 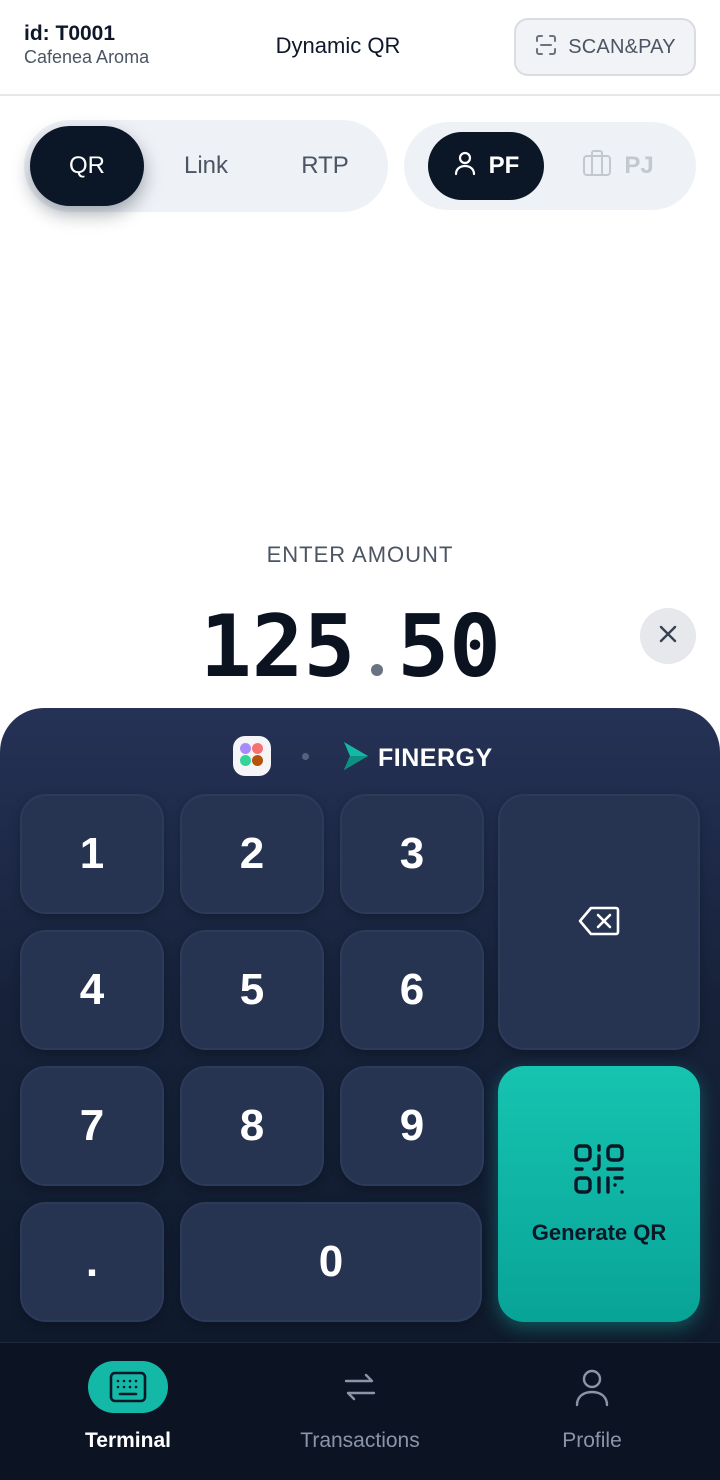 I want to click on tab-pf: PF, so click(x=486, y=166).